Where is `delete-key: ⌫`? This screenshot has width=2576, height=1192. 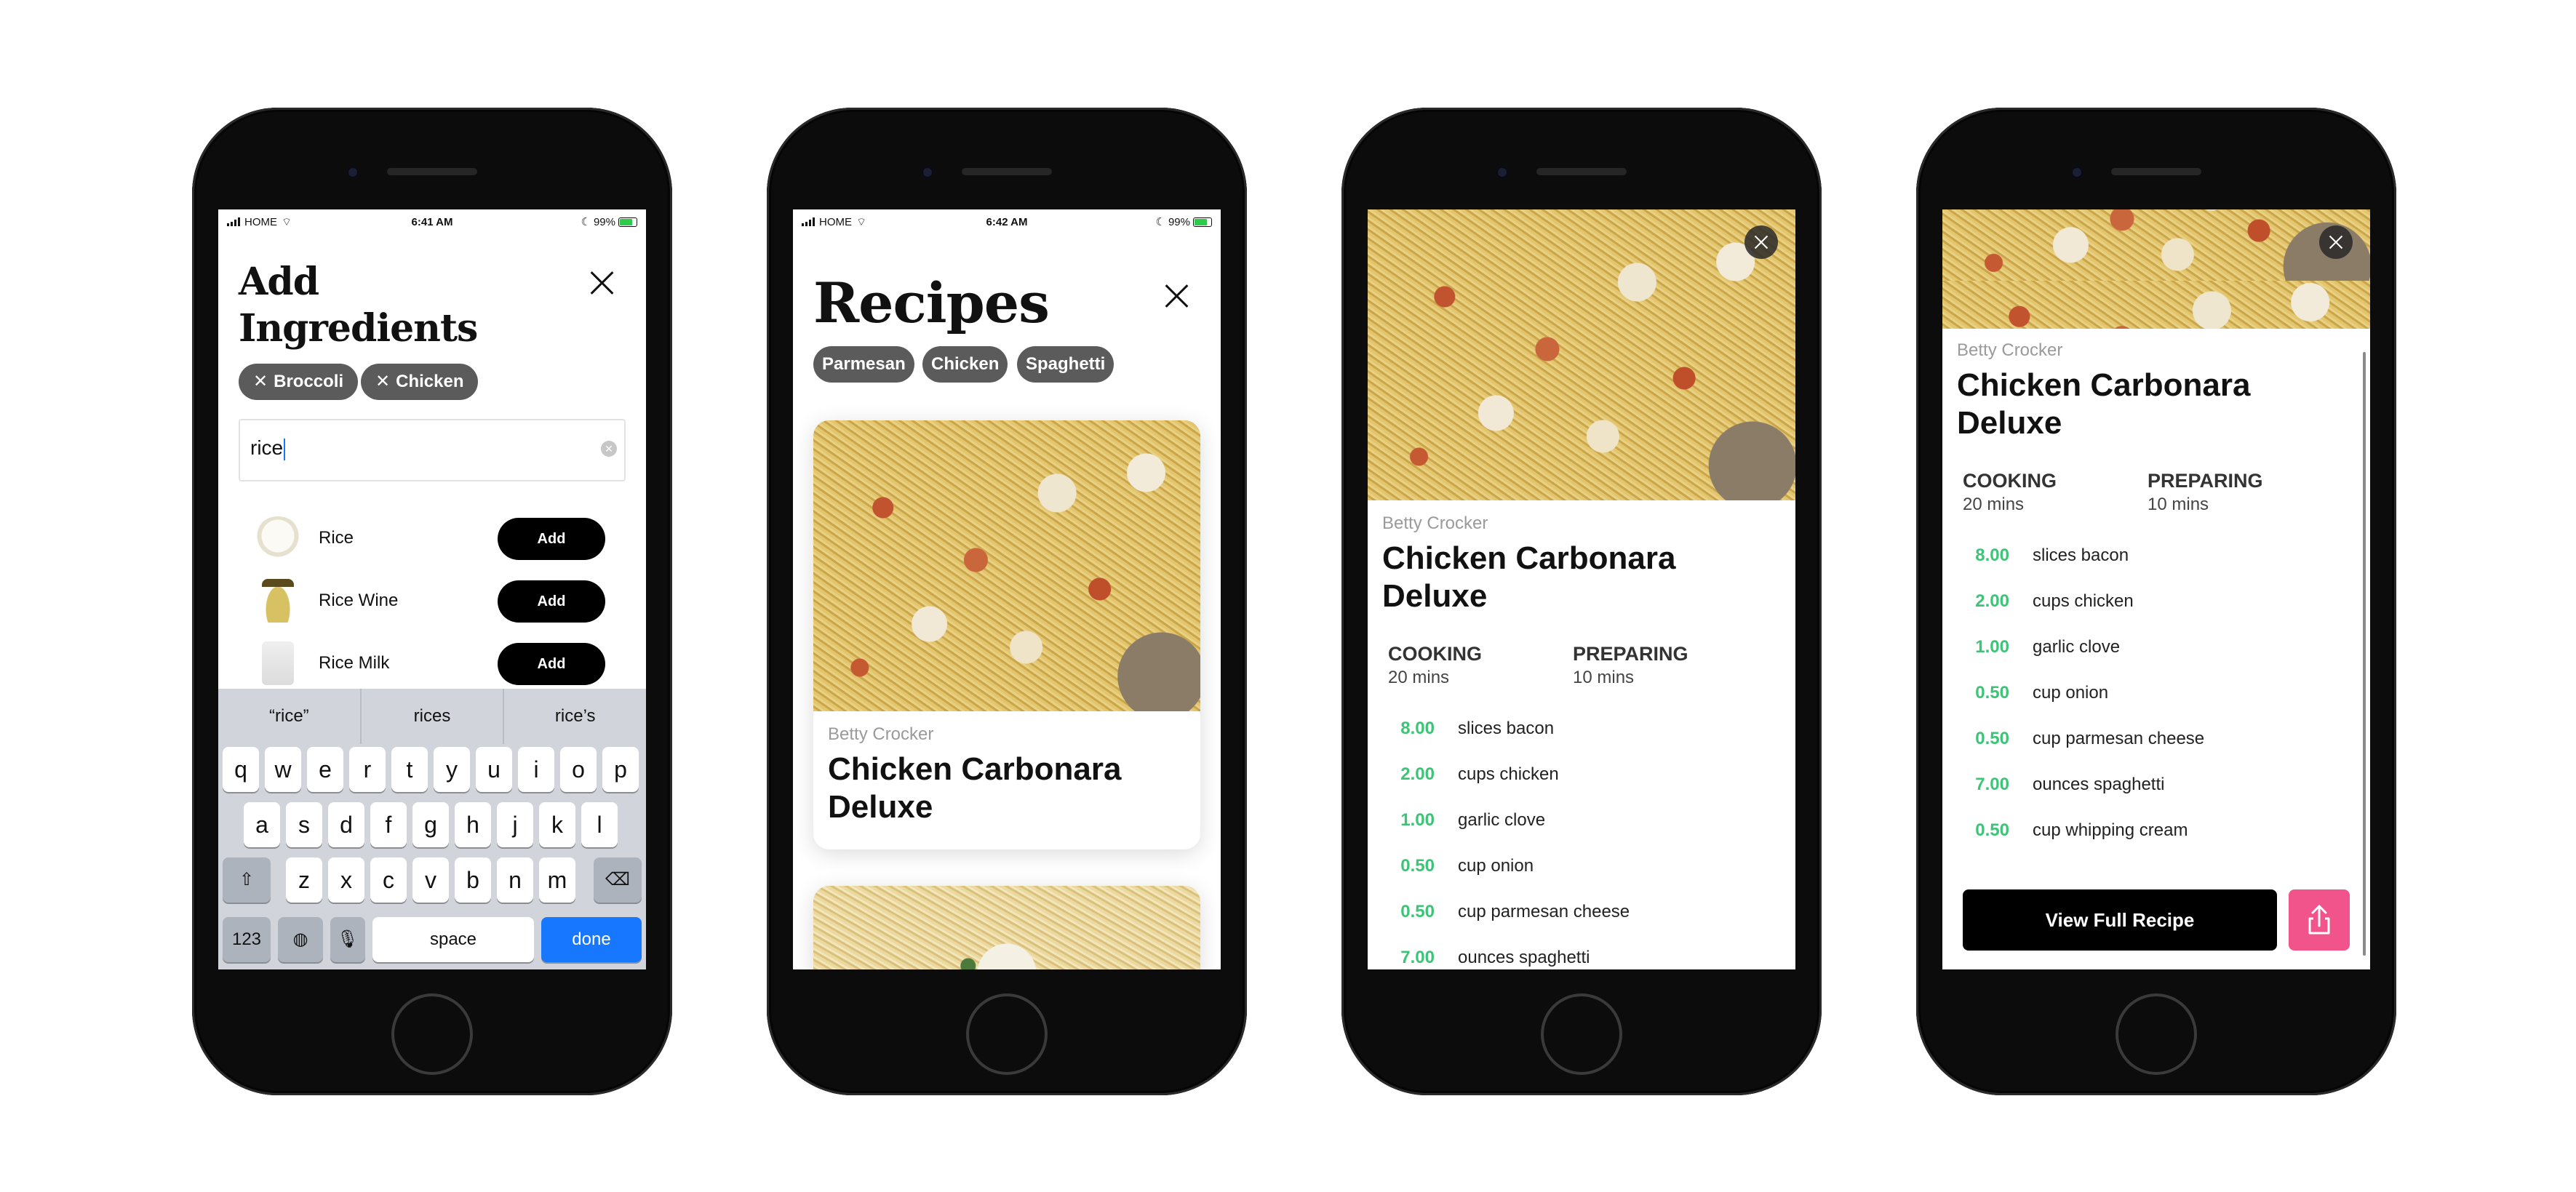
delete-key: ⌫ is located at coordinates (618, 880).